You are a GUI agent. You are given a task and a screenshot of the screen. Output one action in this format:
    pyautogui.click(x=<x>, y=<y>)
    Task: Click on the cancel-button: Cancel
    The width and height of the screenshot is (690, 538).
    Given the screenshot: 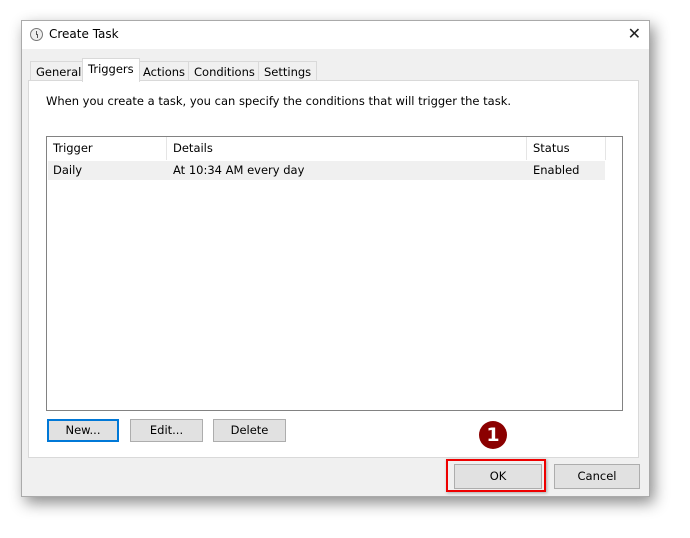 What is the action you would take?
    pyautogui.click(x=597, y=476)
    